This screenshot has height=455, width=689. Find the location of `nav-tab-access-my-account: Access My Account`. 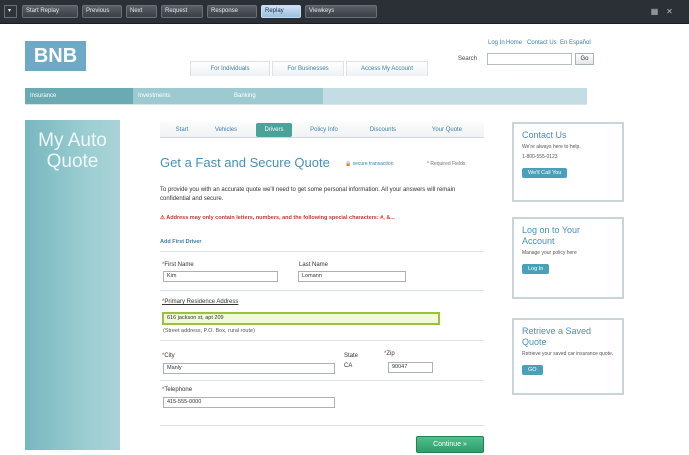

nav-tab-access-my-account: Access My Account is located at coordinates (387, 68).